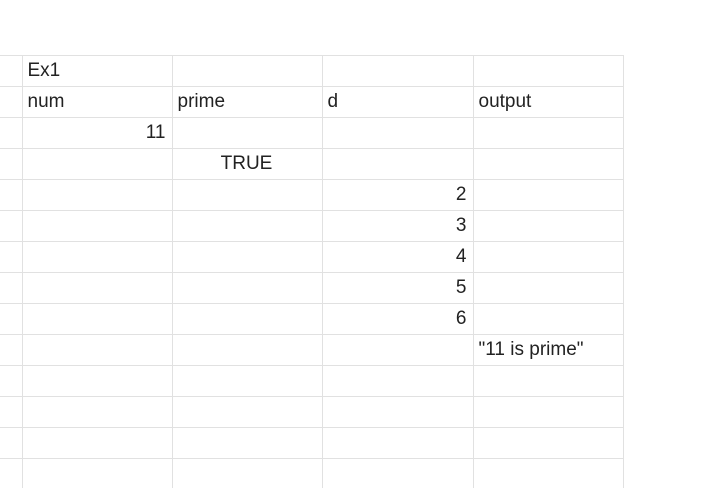  I want to click on cell-col-d-row-2: output, so click(548, 102).